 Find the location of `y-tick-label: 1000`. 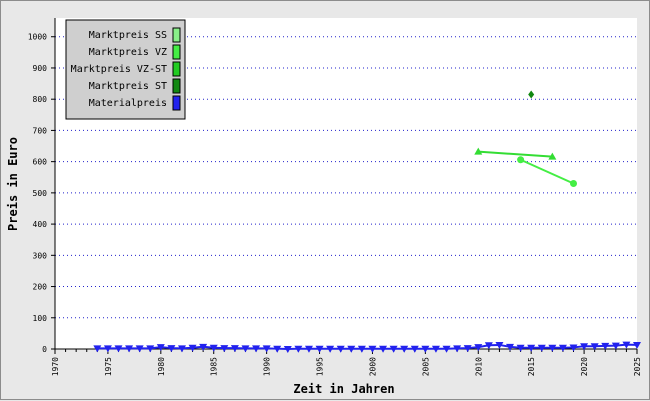

y-tick-label: 1000 is located at coordinates (37, 37).